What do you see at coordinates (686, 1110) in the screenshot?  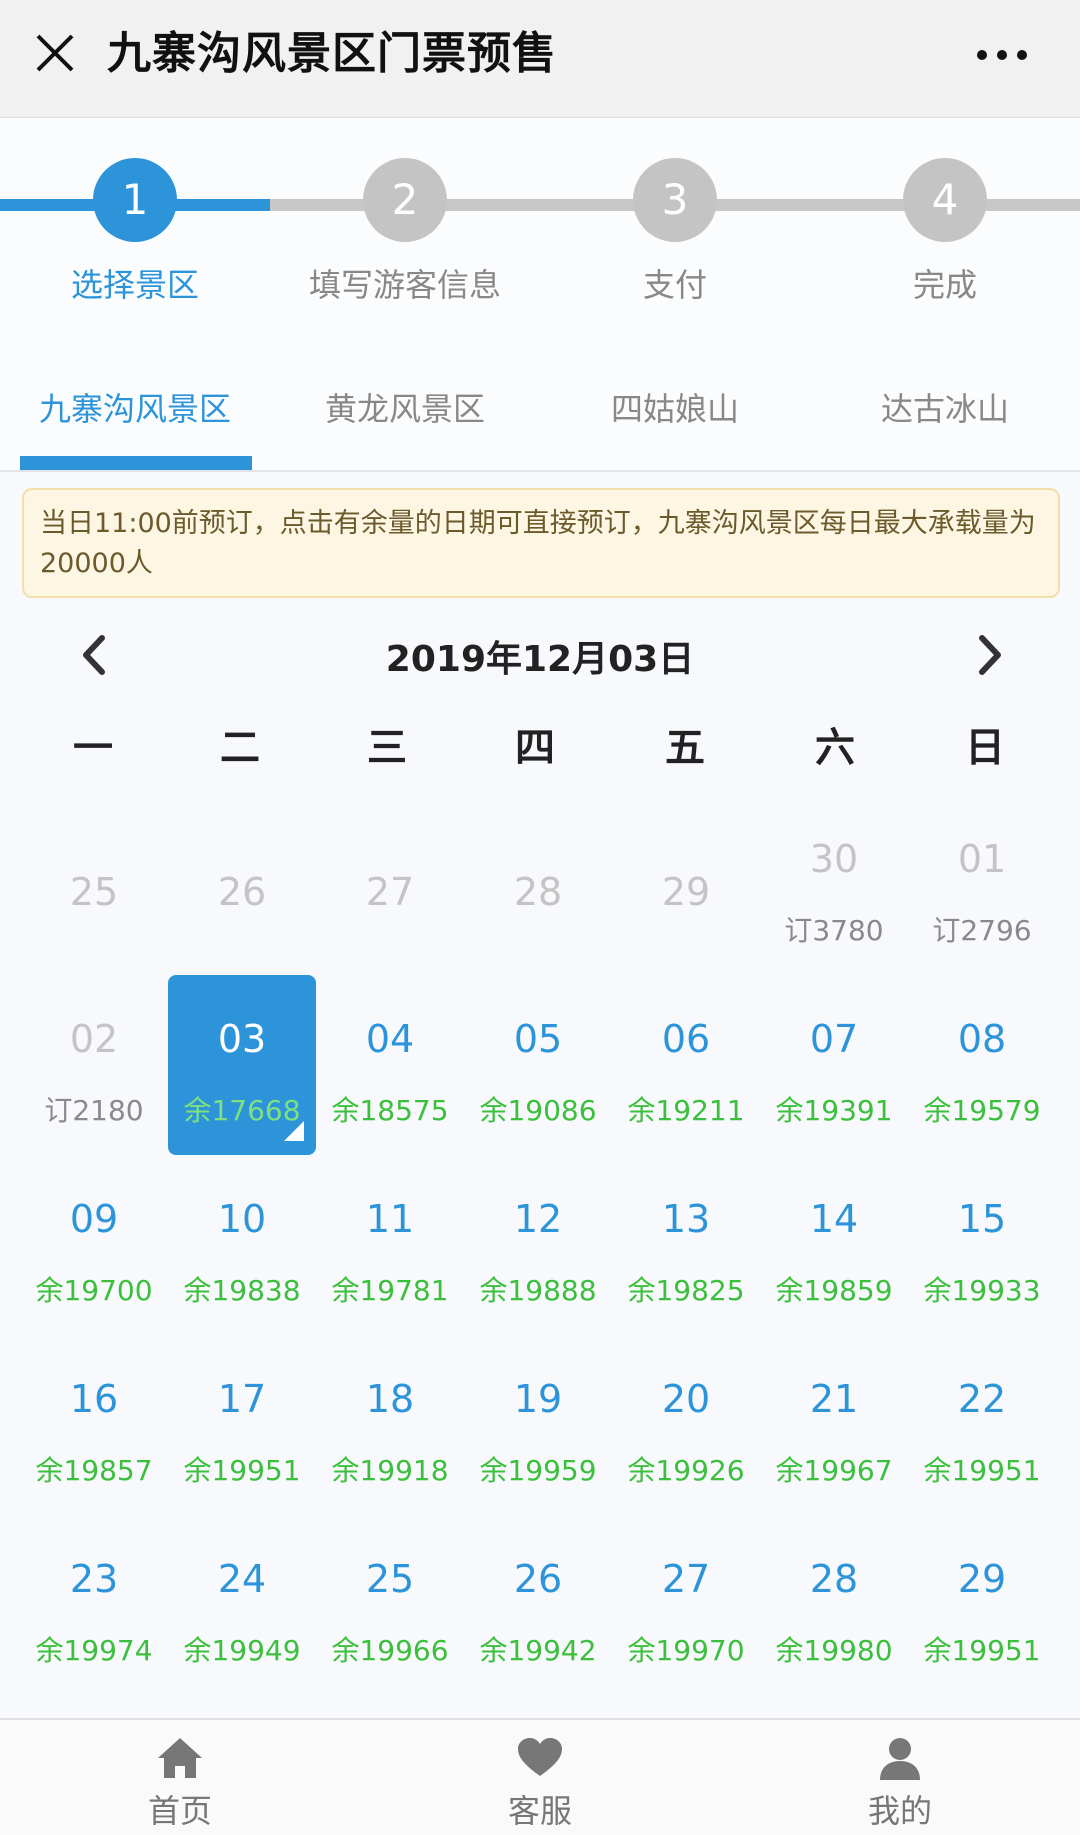 I see `remaining-count: 余19211` at bounding box center [686, 1110].